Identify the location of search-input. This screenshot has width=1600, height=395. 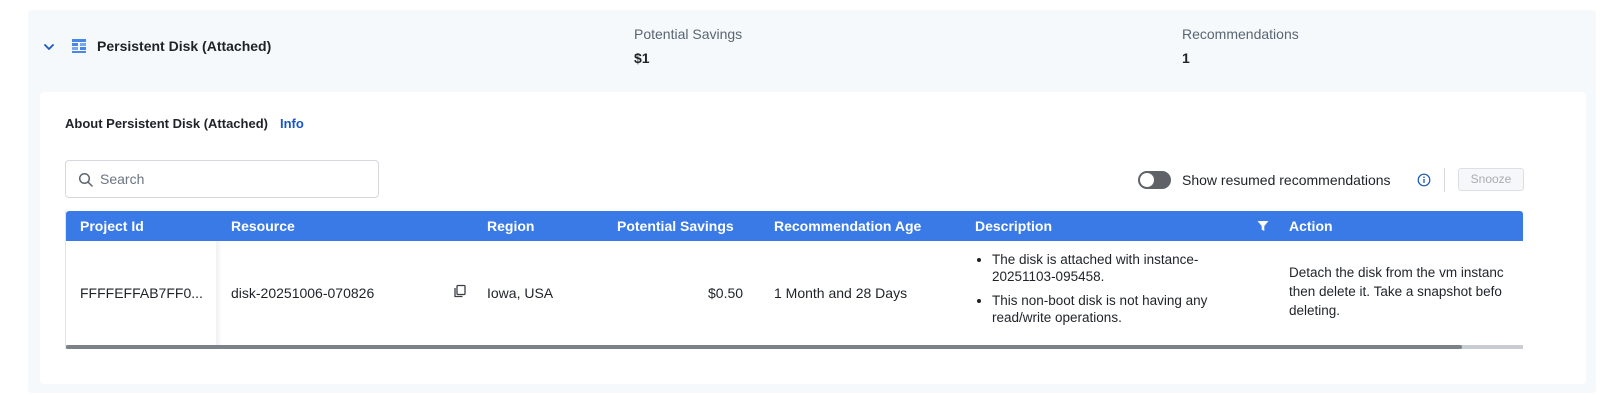
(230, 179).